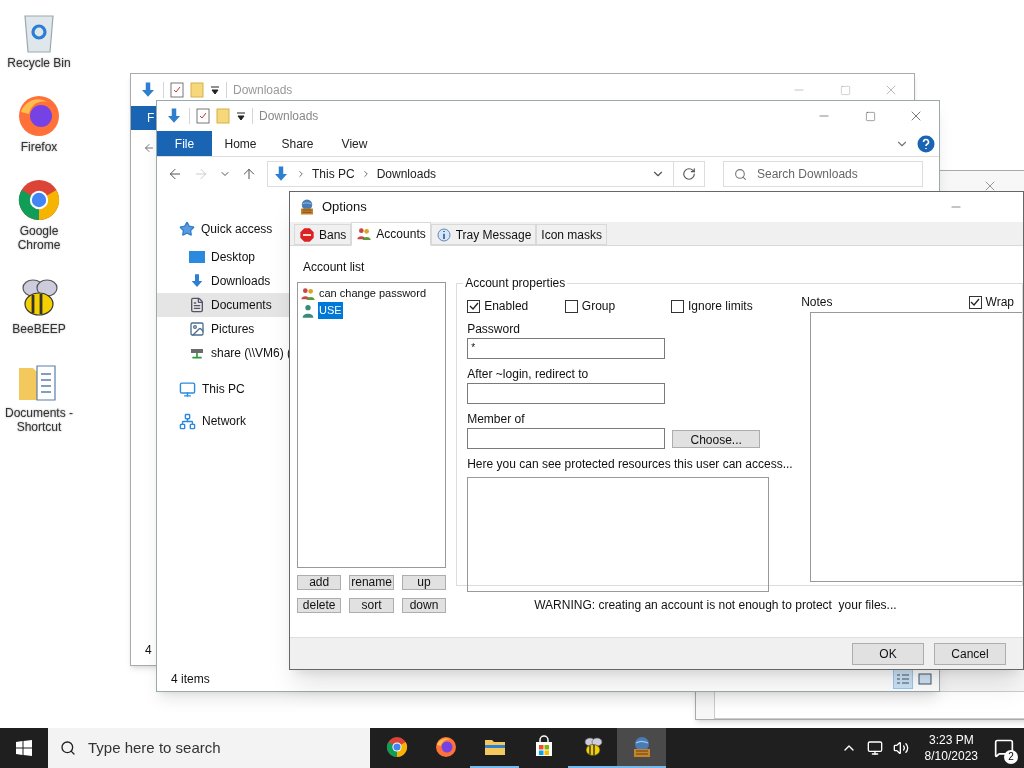 This screenshot has height=768, width=1024. What do you see at coordinates (263, 90) in the screenshot?
I see `window-title: Downloads` at bounding box center [263, 90].